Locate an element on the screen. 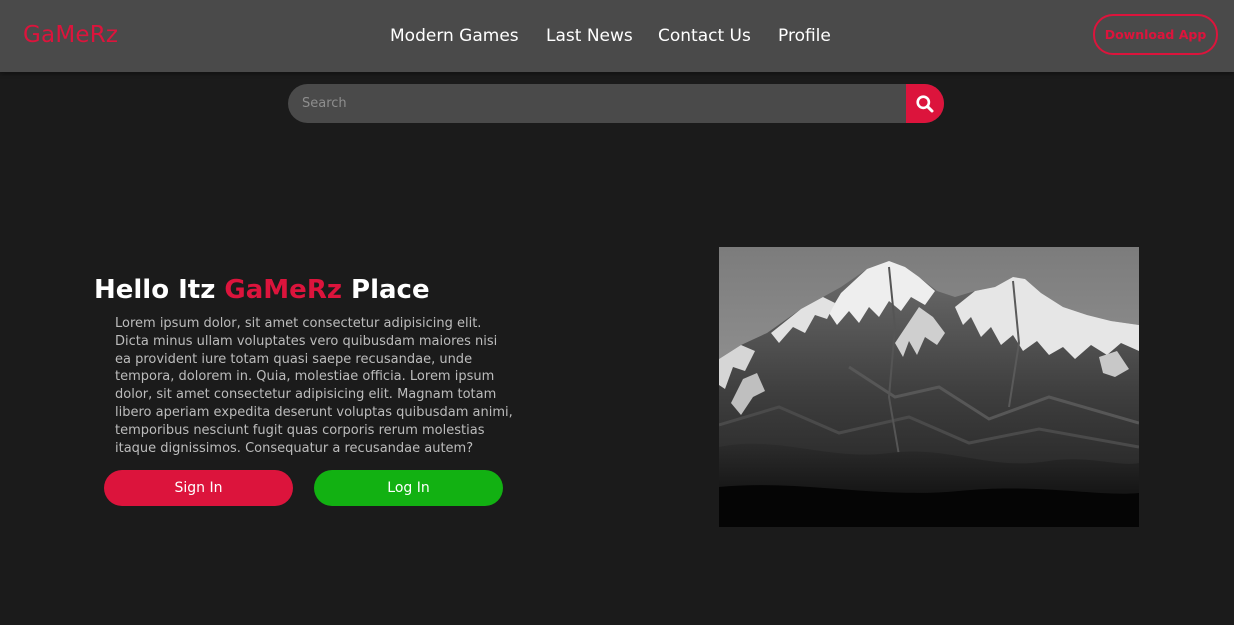 This screenshot has width=1234, height=625. search-bar is located at coordinates (616, 103).